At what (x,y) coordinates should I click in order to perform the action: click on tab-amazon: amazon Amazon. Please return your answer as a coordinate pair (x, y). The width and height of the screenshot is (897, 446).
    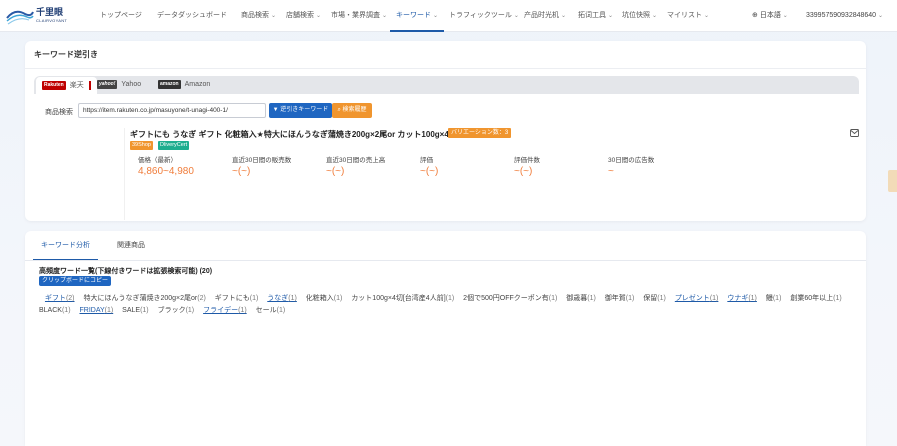
    Looking at the image, I should click on (184, 85).